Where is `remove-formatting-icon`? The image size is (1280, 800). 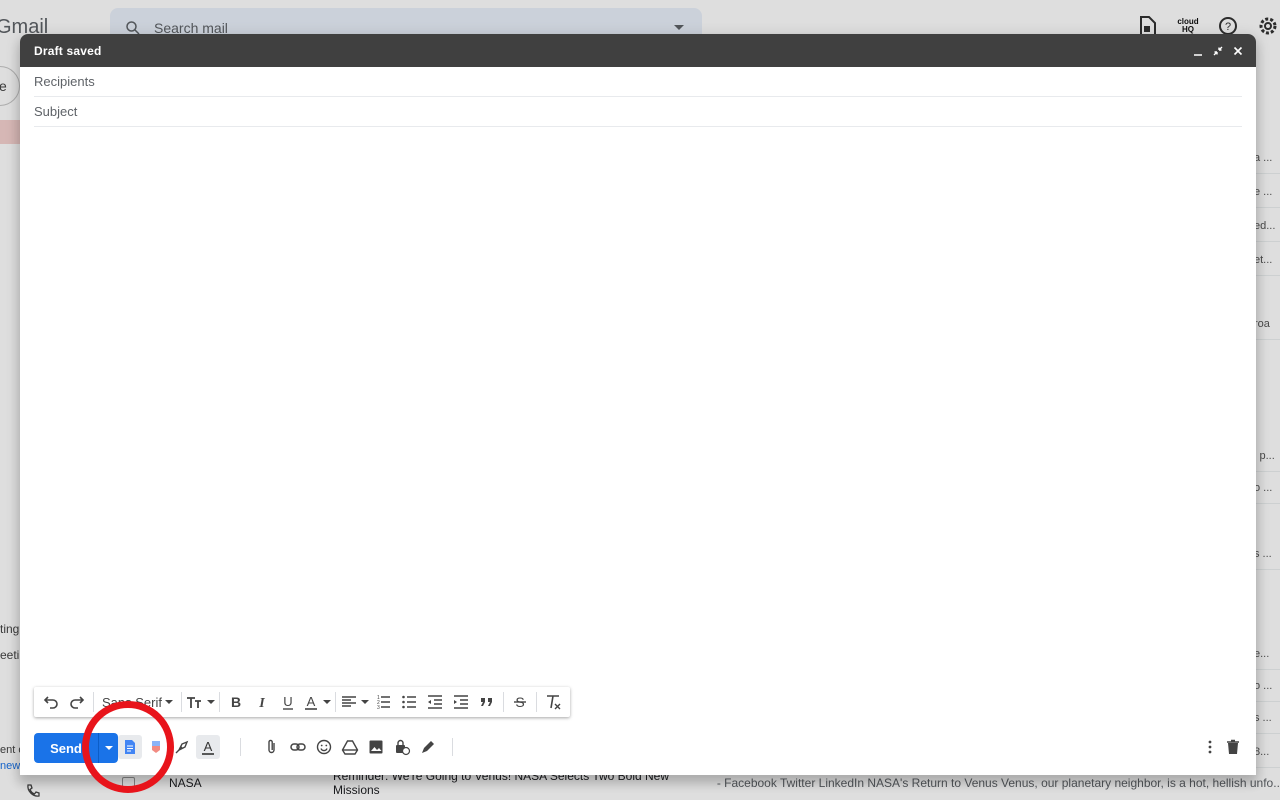
remove-formatting-icon is located at coordinates (553, 702).